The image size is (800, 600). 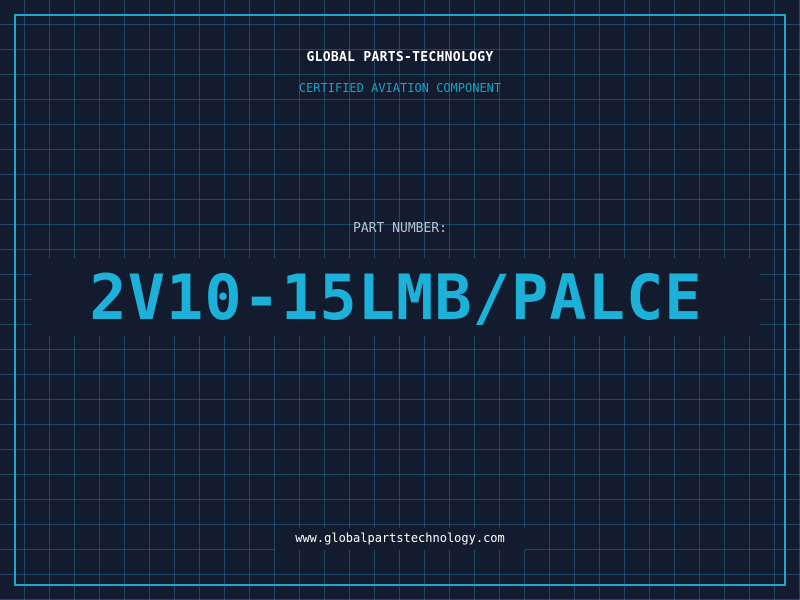 What do you see at coordinates (400, 57) in the screenshot?
I see `company-name: GLOBAL PARTS-TECHNOLOGY` at bounding box center [400, 57].